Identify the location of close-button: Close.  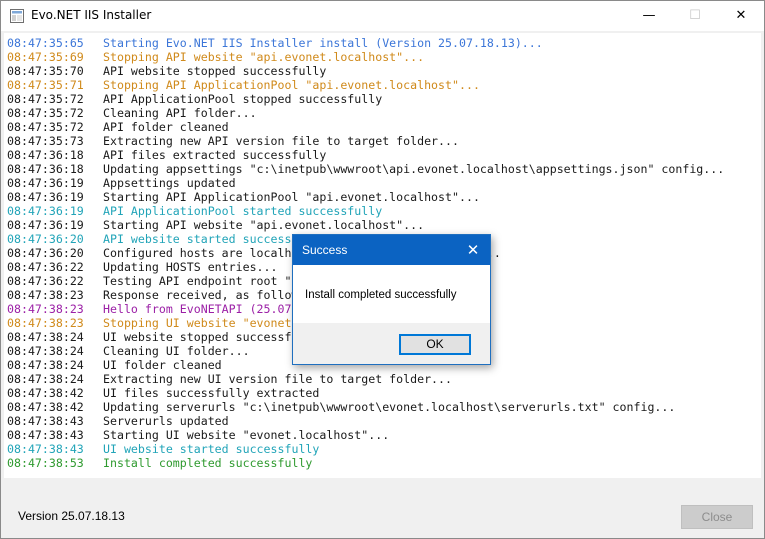
(717, 517).